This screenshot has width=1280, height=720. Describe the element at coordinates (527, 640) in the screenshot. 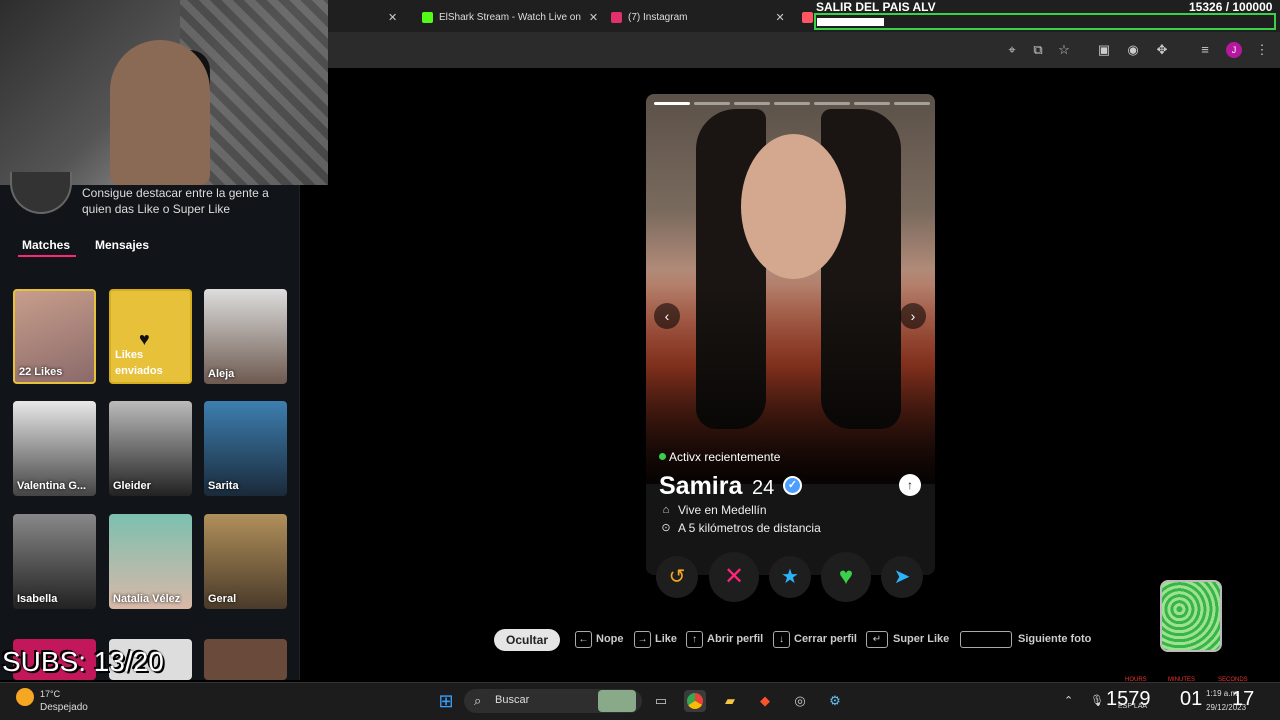

I see `hide-hints-button: Ocultar` at that location.